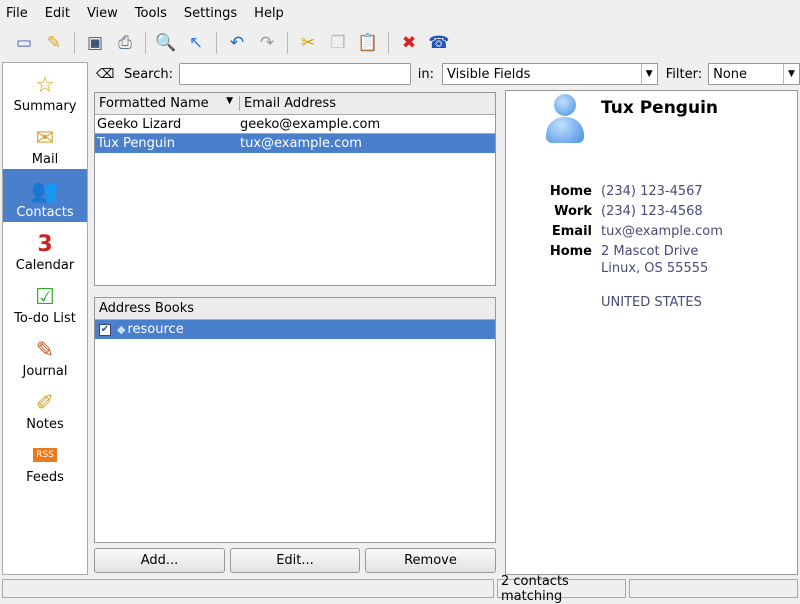  I want to click on in-label: in:, so click(425, 74).